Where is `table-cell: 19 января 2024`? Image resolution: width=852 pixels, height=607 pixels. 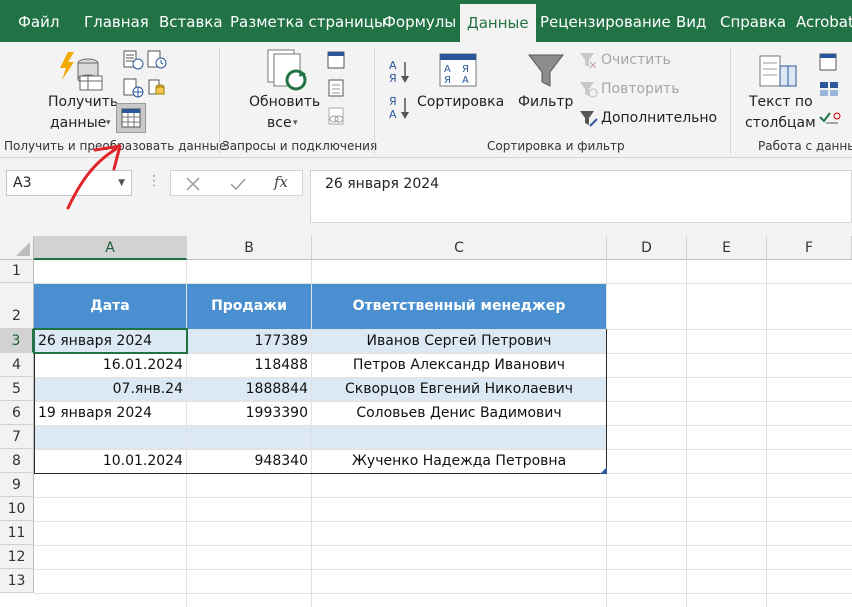
table-cell: 19 января 2024 is located at coordinates (110, 413).